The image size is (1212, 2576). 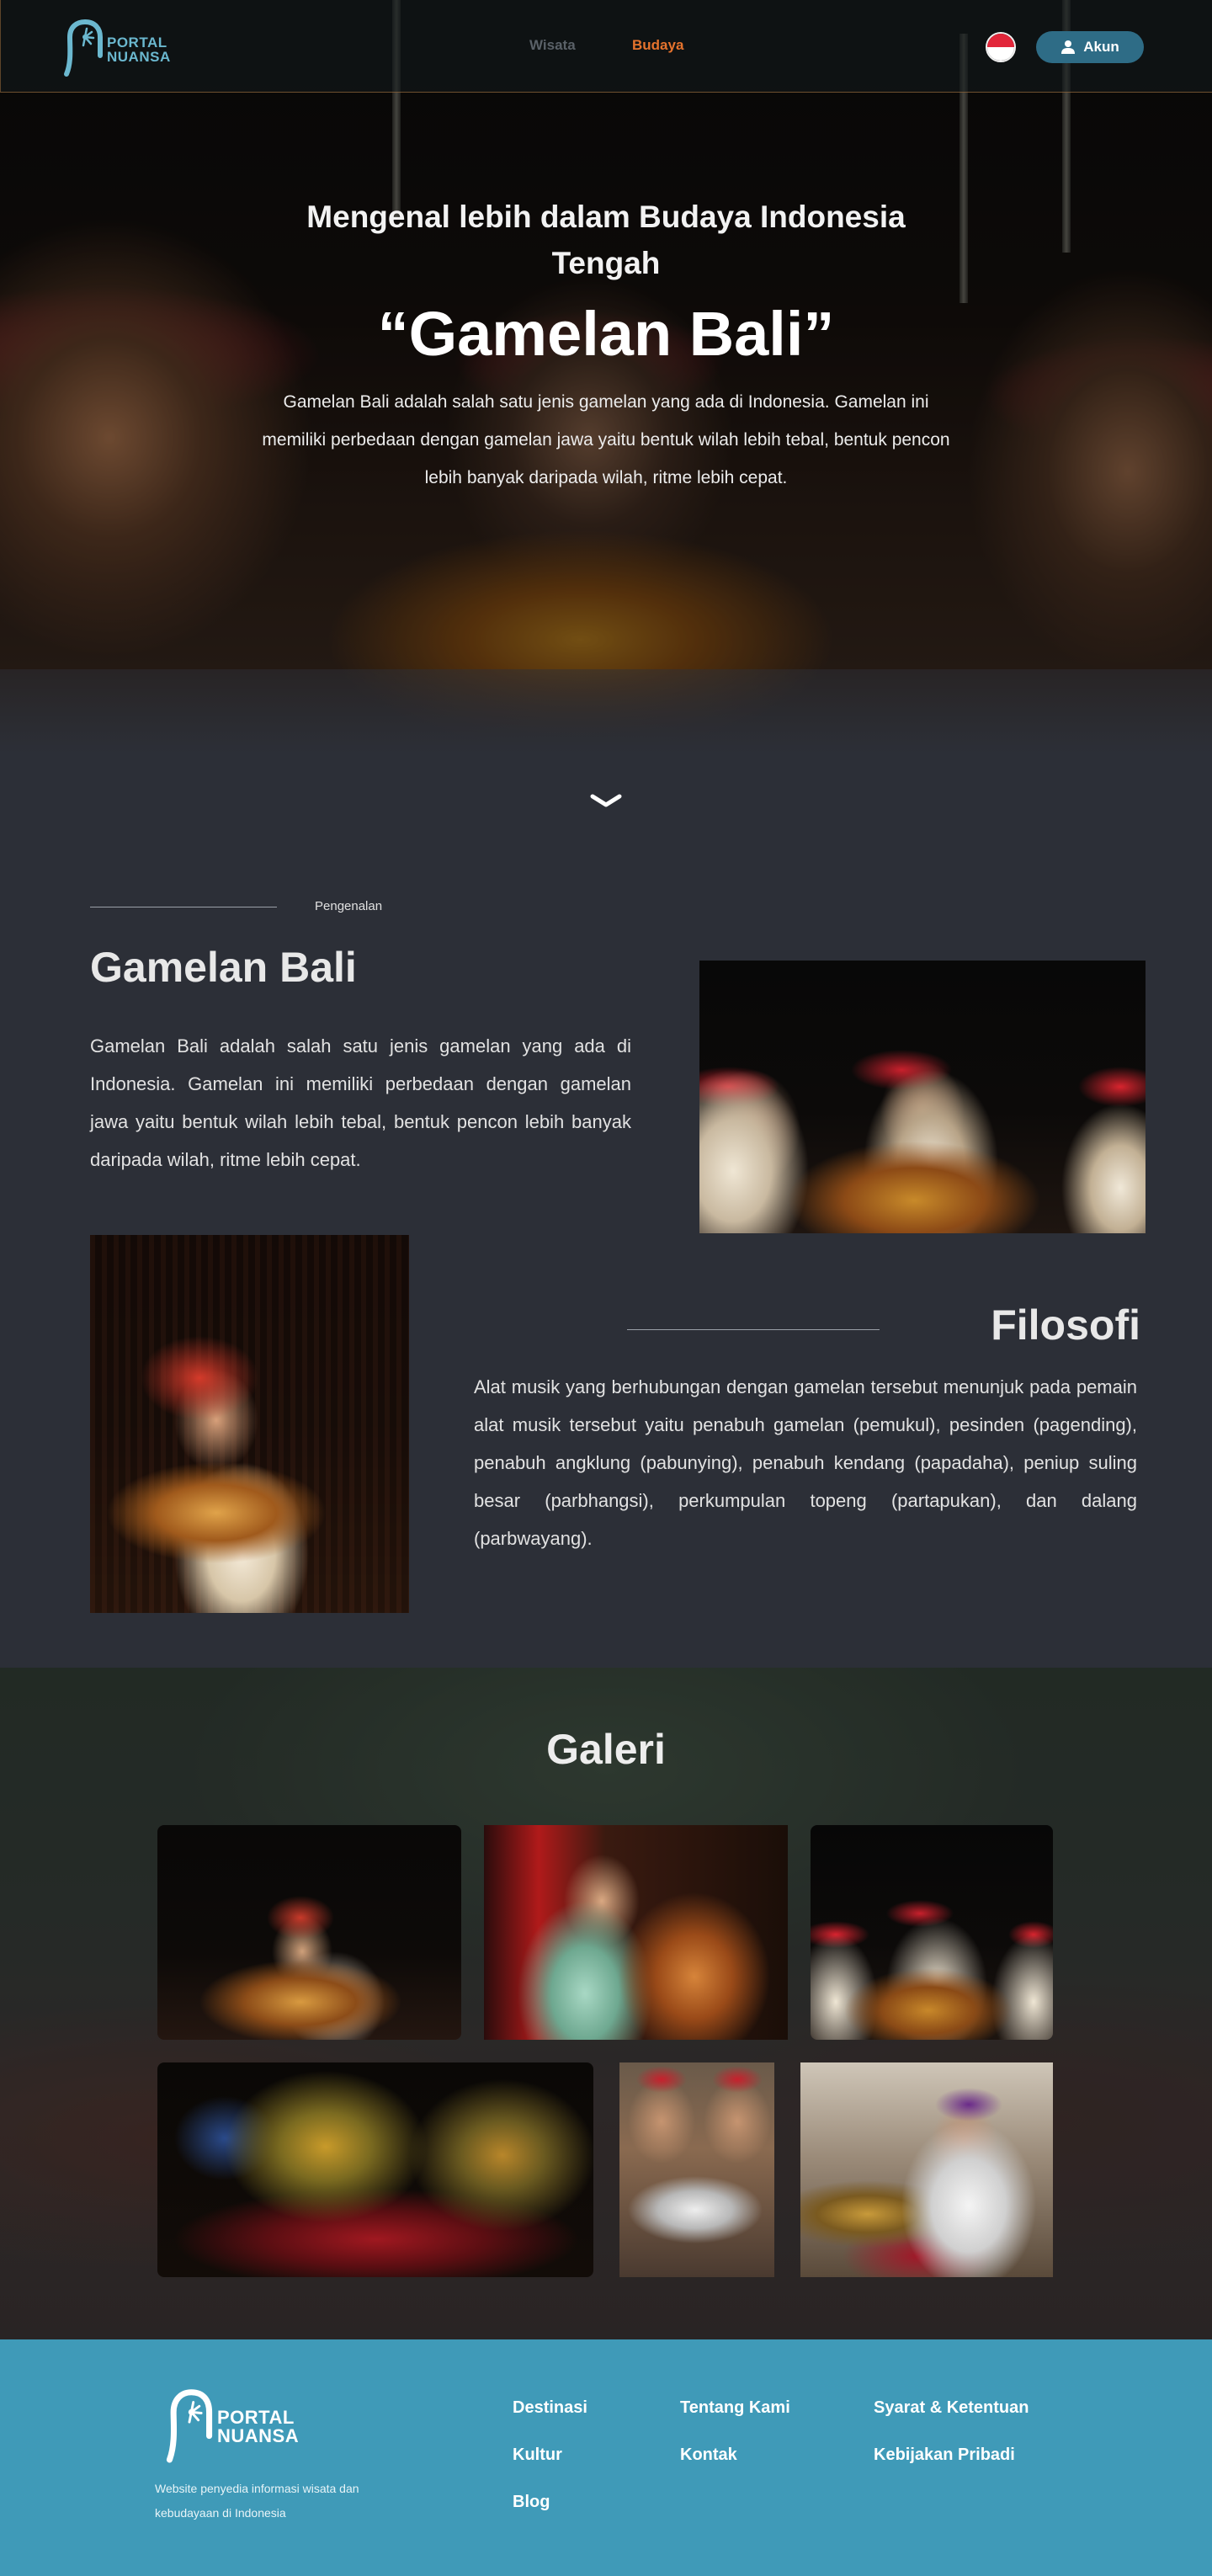 I want to click on nav-link-budaya: Budaya, so click(x=657, y=46).